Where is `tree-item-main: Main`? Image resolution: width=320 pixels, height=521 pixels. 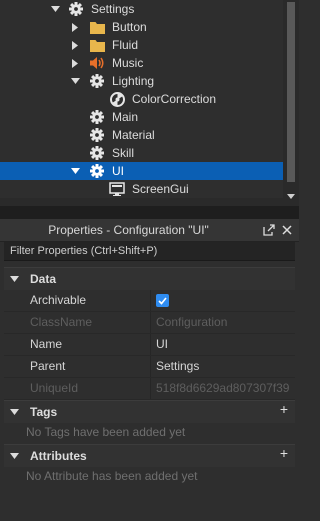 tree-item-main: Main is located at coordinates (141, 117).